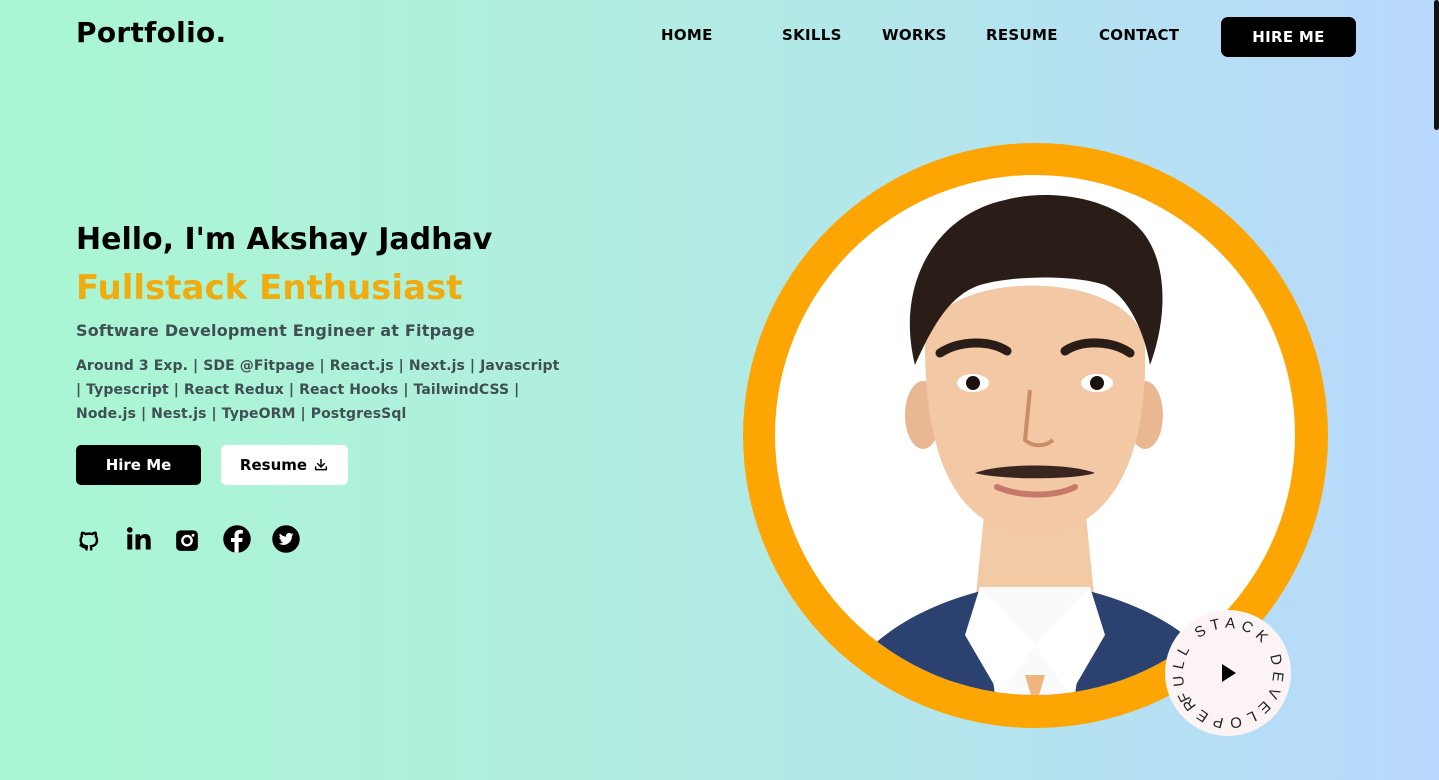 The image size is (1439, 780). What do you see at coordinates (237, 539) in the screenshot?
I see `facebook-icon` at bounding box center [237, 539].